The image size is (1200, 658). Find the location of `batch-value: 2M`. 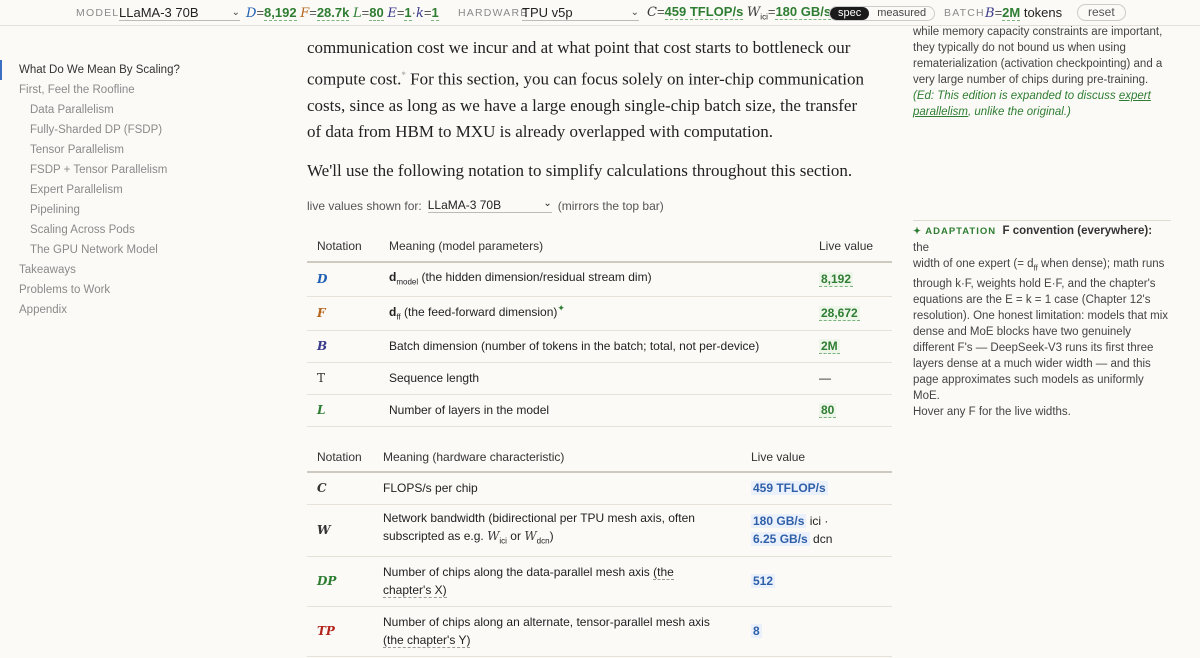

batch-value: 2M is located at coordinates (1011, 12).